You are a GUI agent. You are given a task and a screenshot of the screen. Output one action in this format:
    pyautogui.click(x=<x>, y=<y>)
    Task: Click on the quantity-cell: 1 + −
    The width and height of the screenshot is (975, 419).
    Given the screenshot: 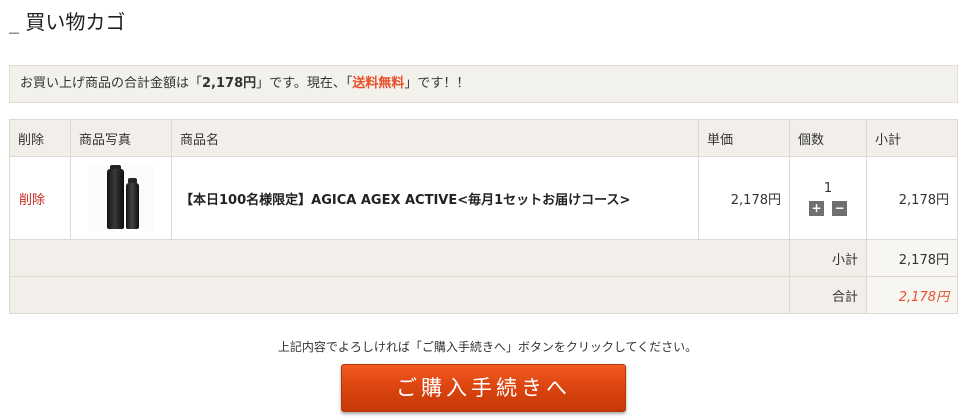 What is the action you would take?
    pyautogui.click(x=828, y=198)
    